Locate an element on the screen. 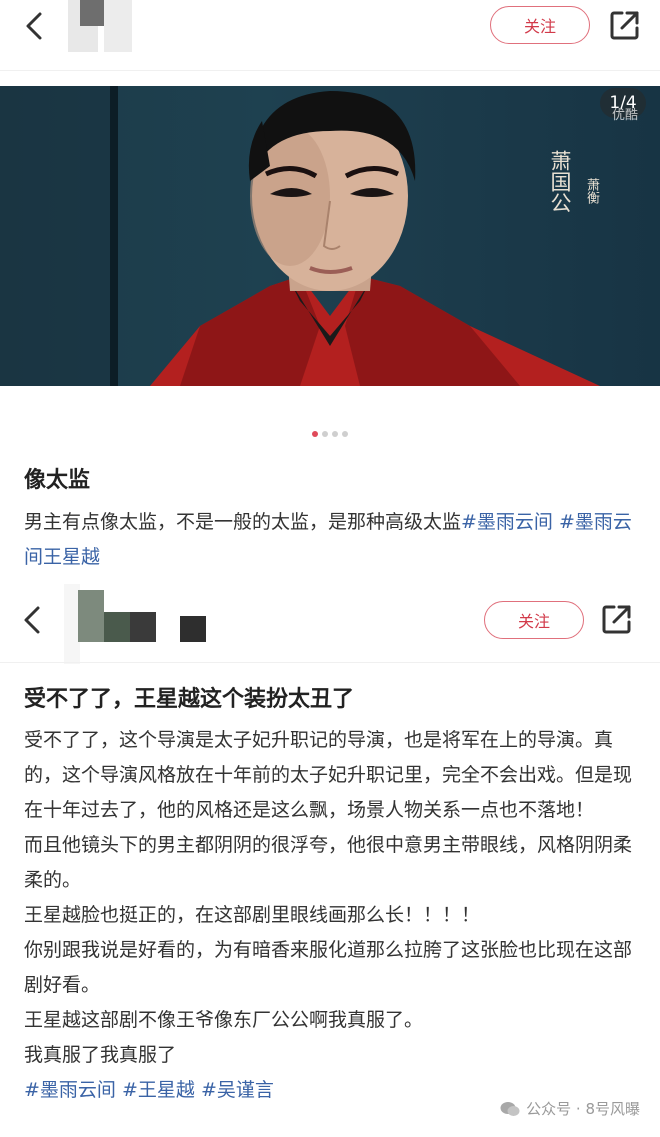 This screenshot has width=660, height=1137. hashtag-link: #吴谨言 is located at coordinates (237, 1090).